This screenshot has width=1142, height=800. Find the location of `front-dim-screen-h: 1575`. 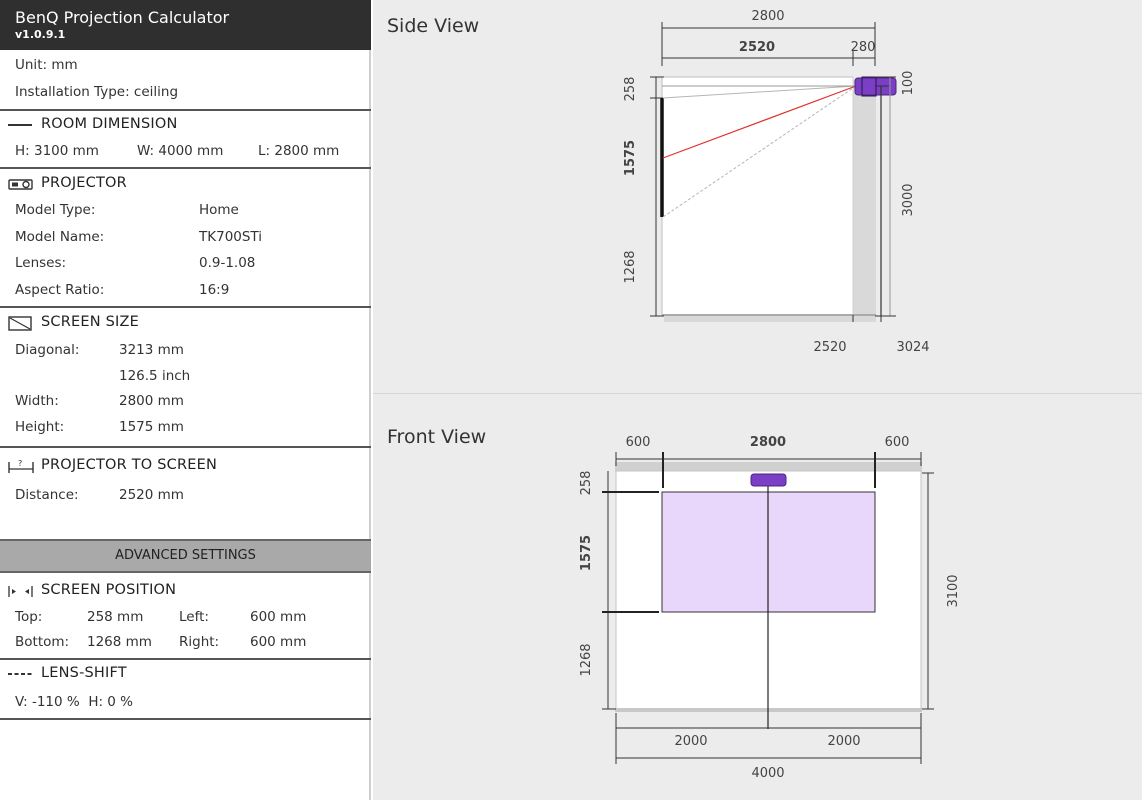

front-dim-screen-h: 1575 is located at coordinates (586, 553).